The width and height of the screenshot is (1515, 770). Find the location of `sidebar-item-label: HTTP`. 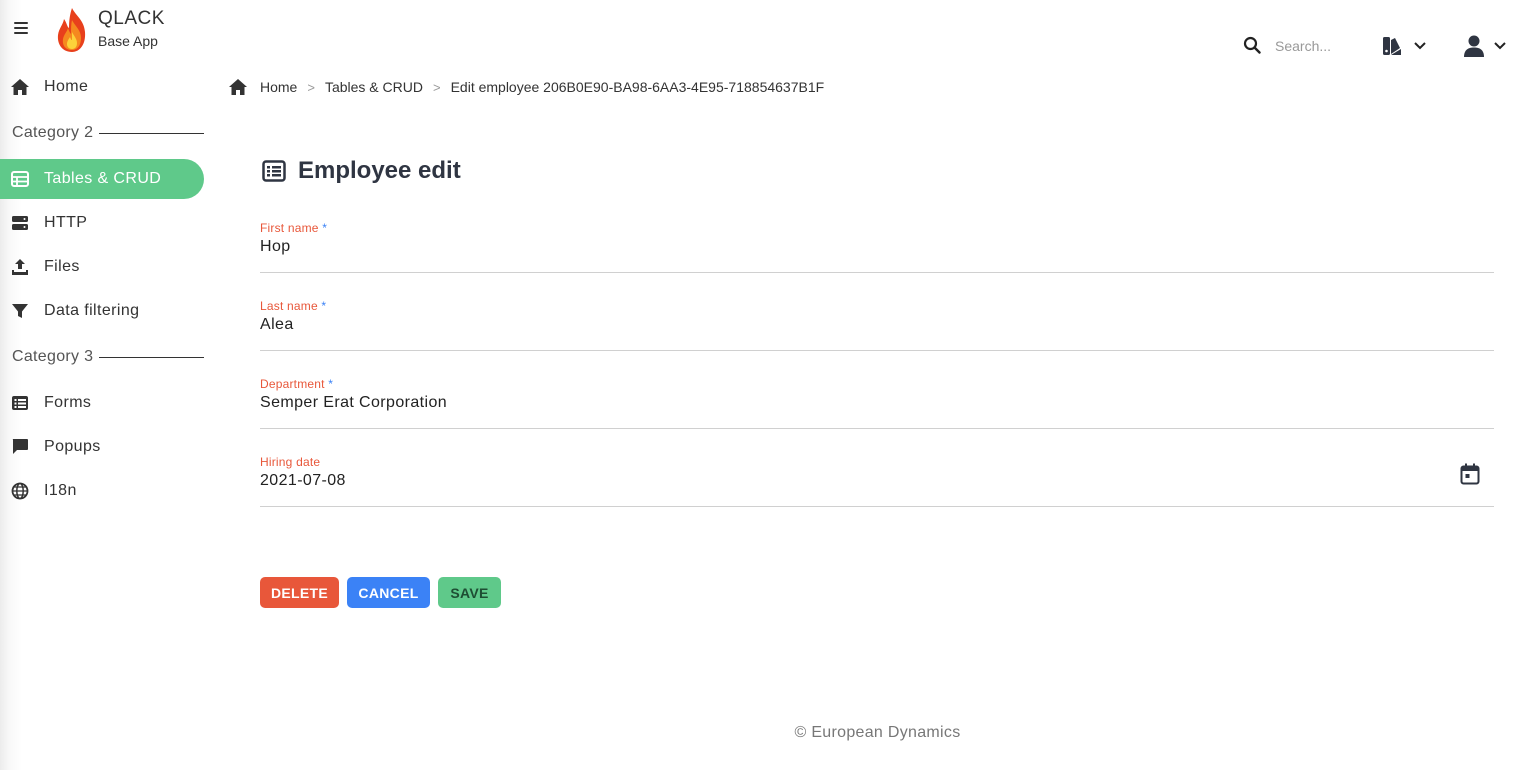

sidebar-item-label: HTTP is located at coordinates (66, 222).